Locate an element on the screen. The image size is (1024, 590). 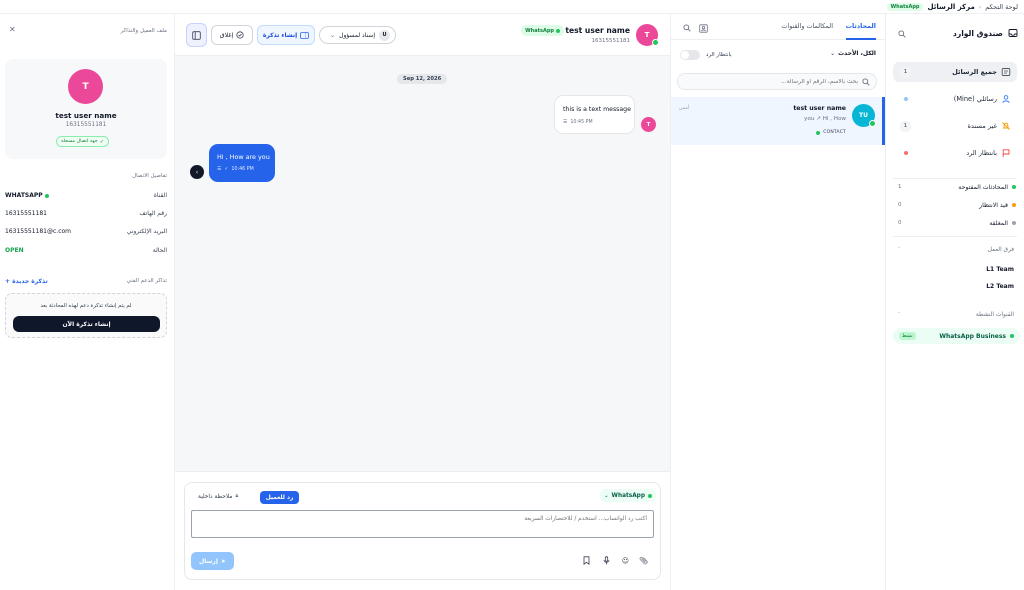
message-icon: ☰ is located at coordinates (219, 169).